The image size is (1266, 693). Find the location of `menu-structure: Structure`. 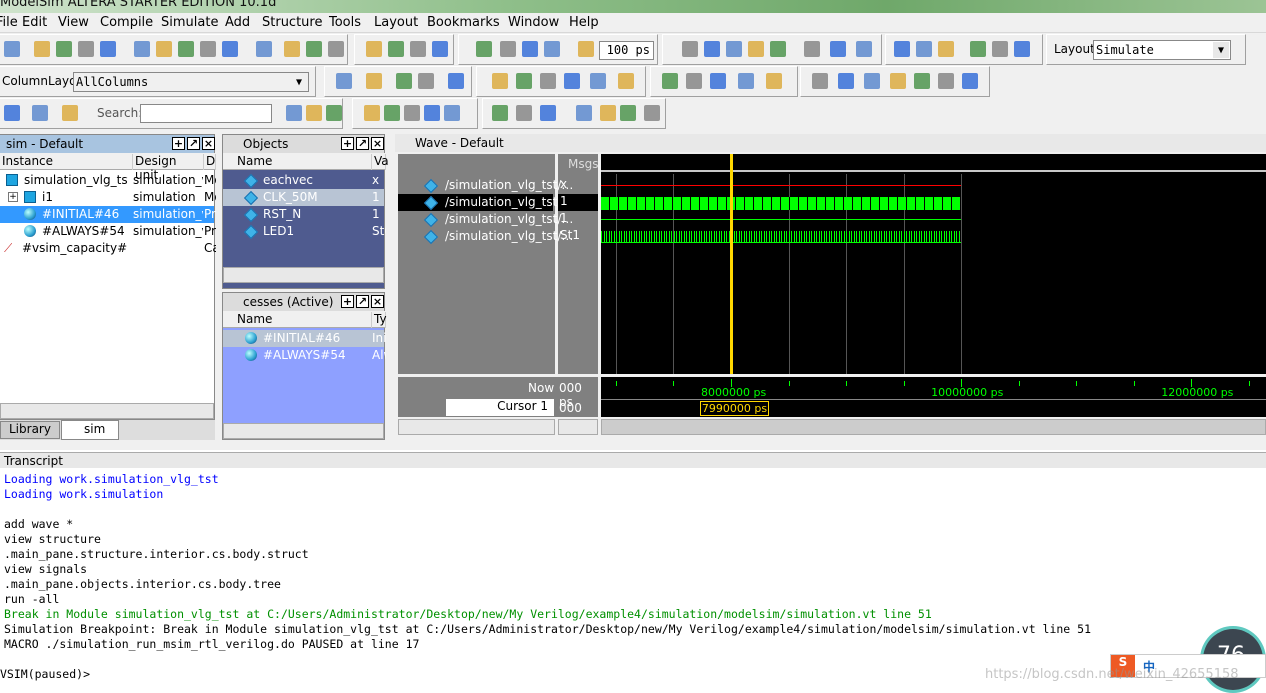

menu-structure: Structure is located at coordinates (292, 22).